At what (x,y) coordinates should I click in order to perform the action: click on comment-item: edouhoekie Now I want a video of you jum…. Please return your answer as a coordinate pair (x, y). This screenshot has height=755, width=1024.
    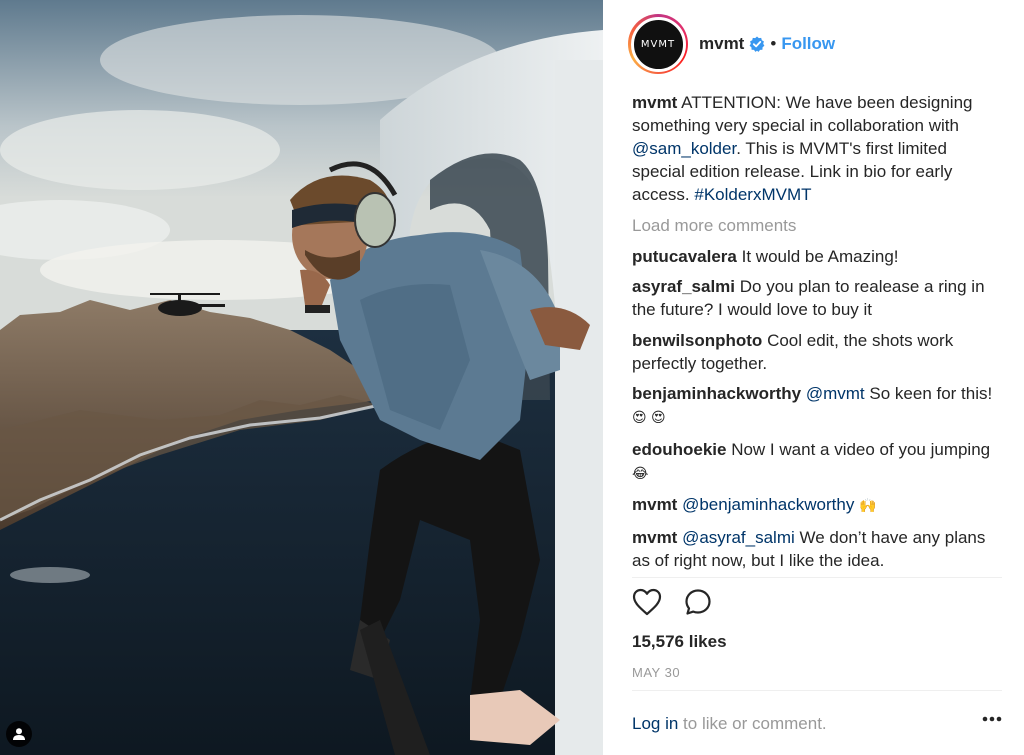
    Looking at the image, I should click on (817, 462).